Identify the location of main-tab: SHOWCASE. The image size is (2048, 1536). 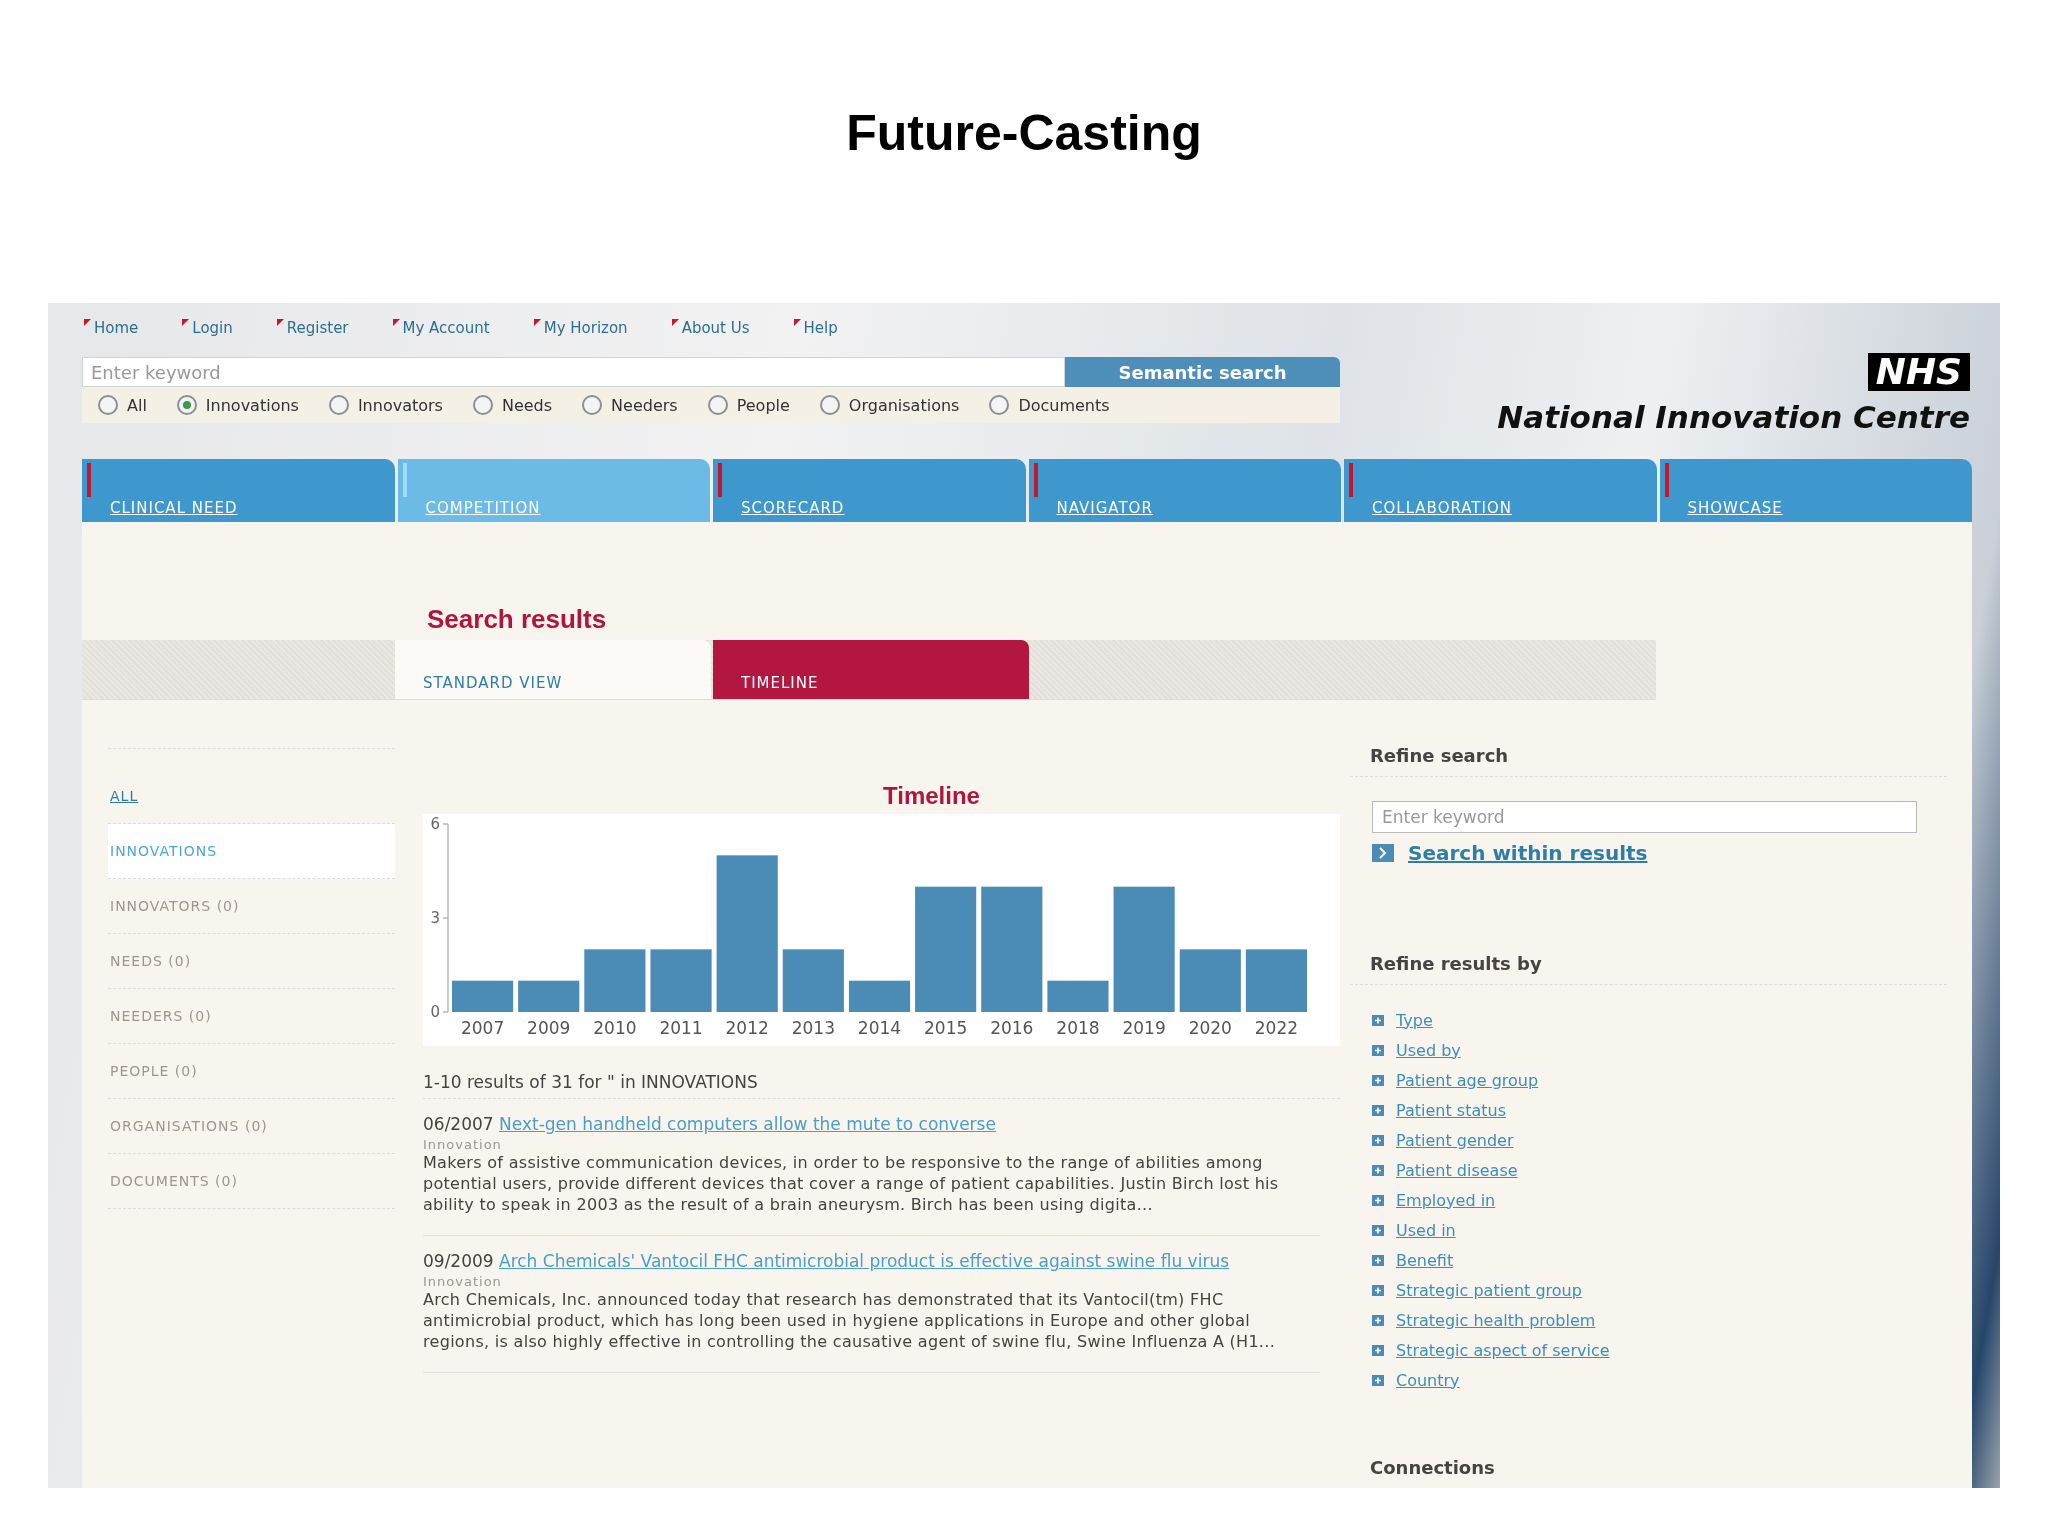
(1815, 490).